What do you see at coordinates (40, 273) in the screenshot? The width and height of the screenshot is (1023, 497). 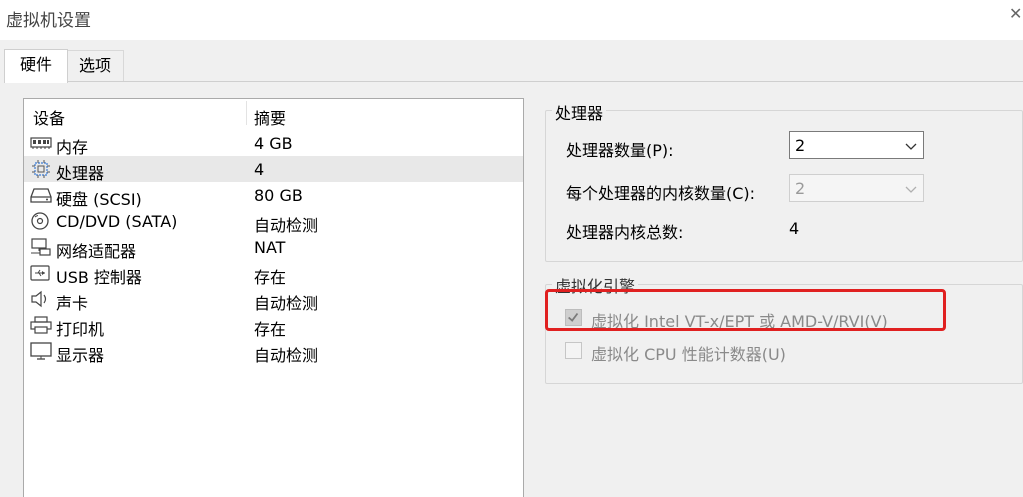 I see `usb-icon` at bounding box center [40, 273].